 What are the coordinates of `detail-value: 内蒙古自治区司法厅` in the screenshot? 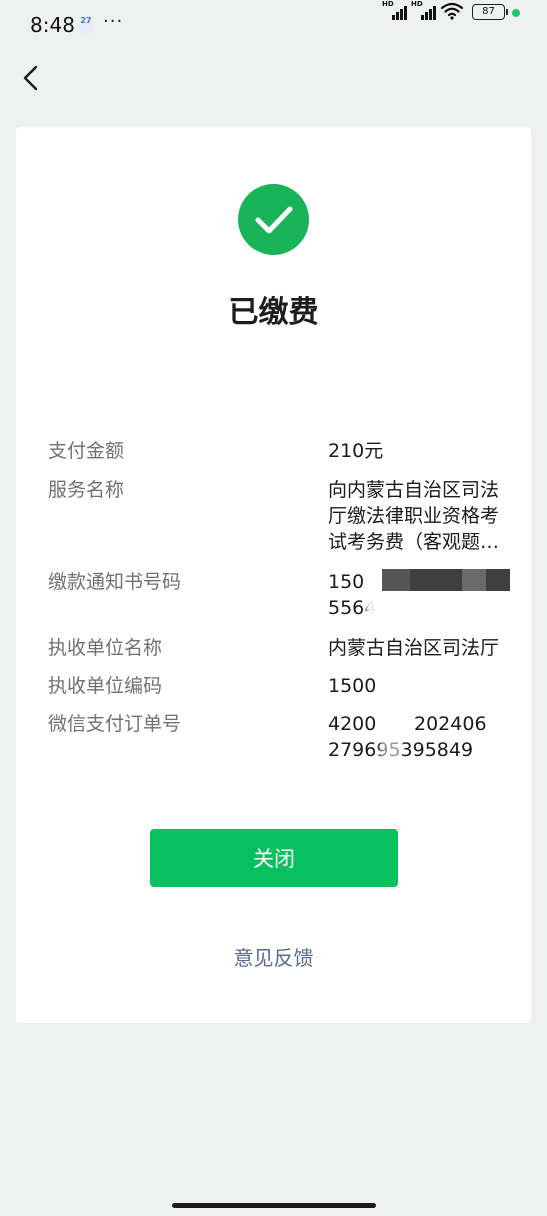 It's located at (414, 648).